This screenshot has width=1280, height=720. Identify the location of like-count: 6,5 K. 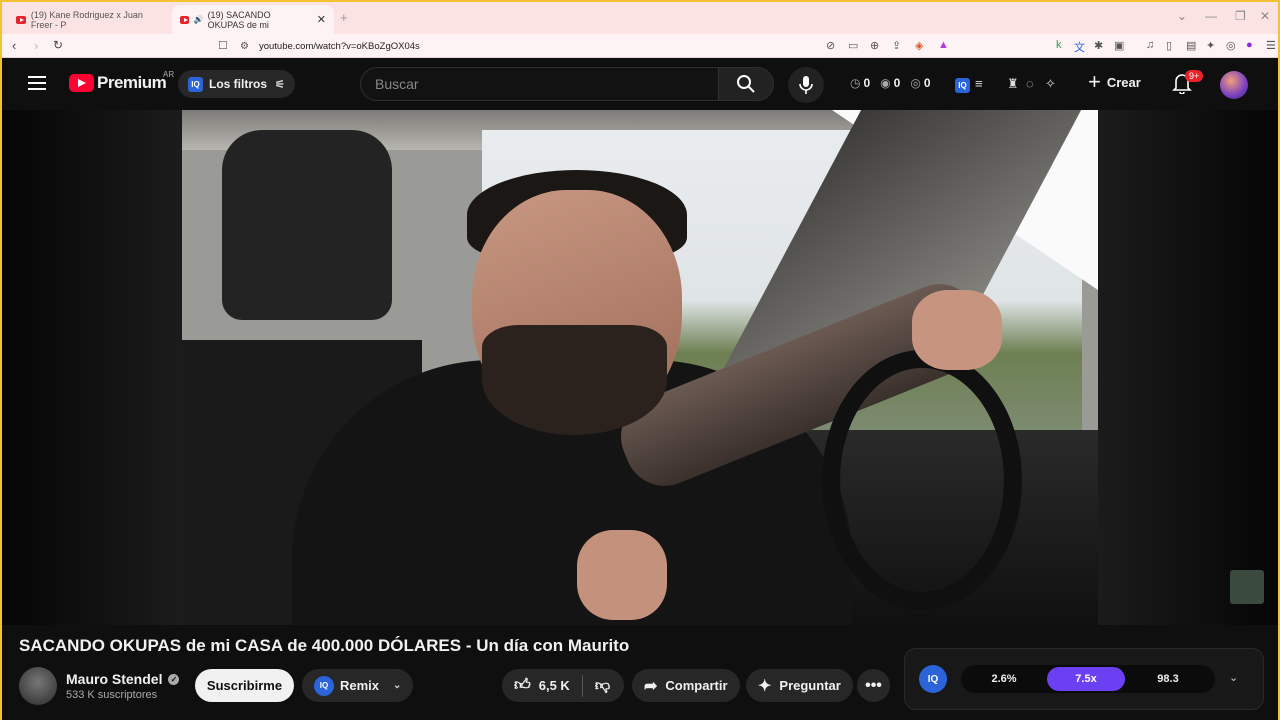
(554, 685).